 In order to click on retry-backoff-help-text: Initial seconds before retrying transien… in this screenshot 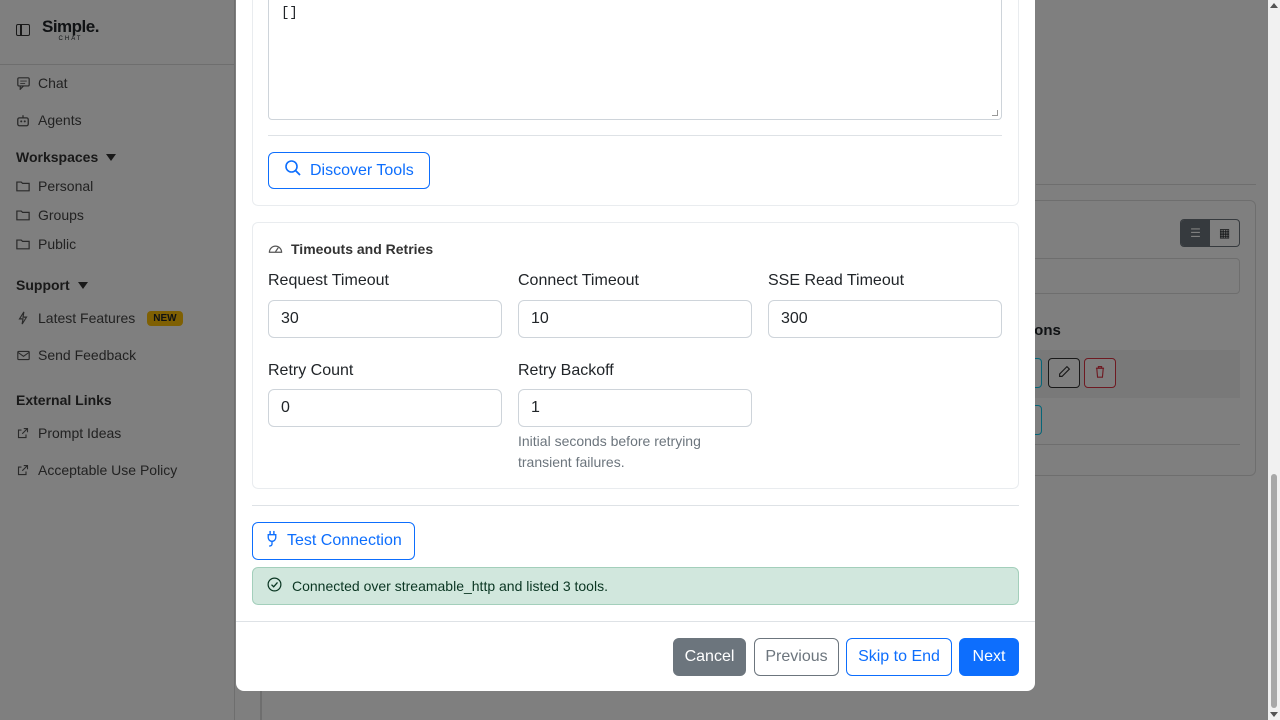, I will do `click(609, 451)`.